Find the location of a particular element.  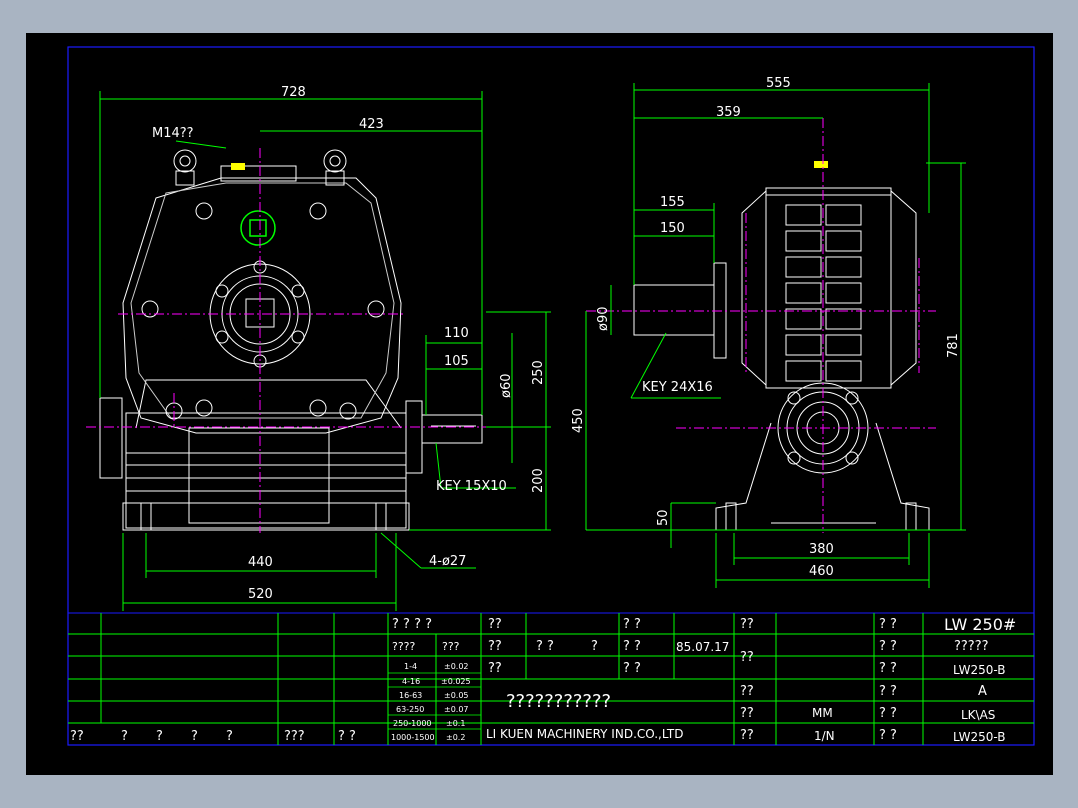

tb-code1: LW250-B is located at coordinates (979, 670).